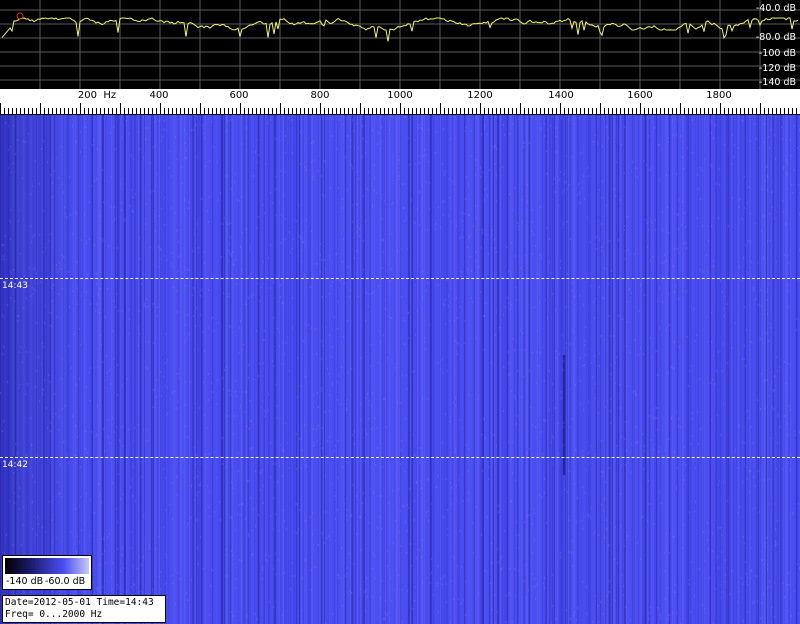 The height and width of the screenshot is (624, 800). I want to click on color-scale-legend: -140 dB -60.0 dB, so click(47, 572).